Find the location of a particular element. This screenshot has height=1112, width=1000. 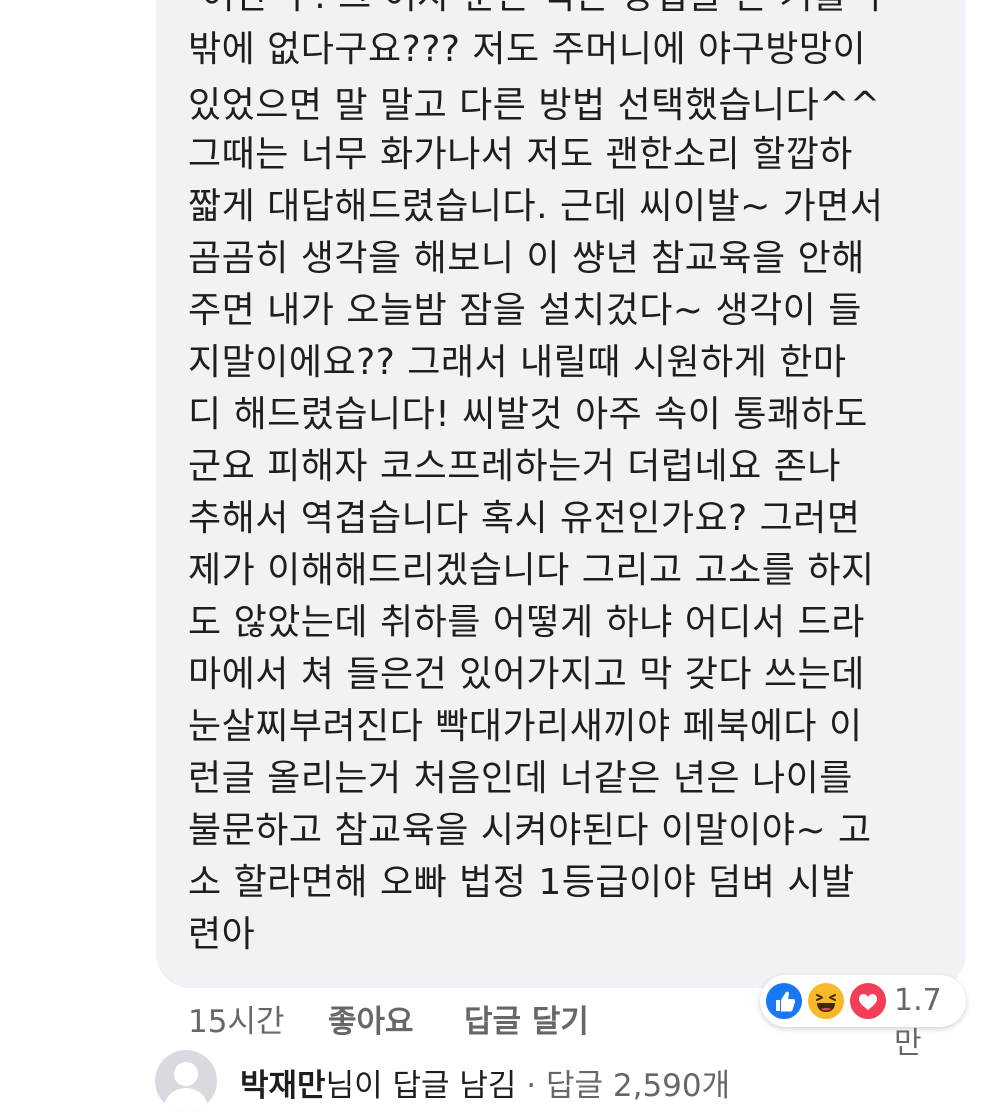

comment-line: 련아 is located at coordinates (222, 934).